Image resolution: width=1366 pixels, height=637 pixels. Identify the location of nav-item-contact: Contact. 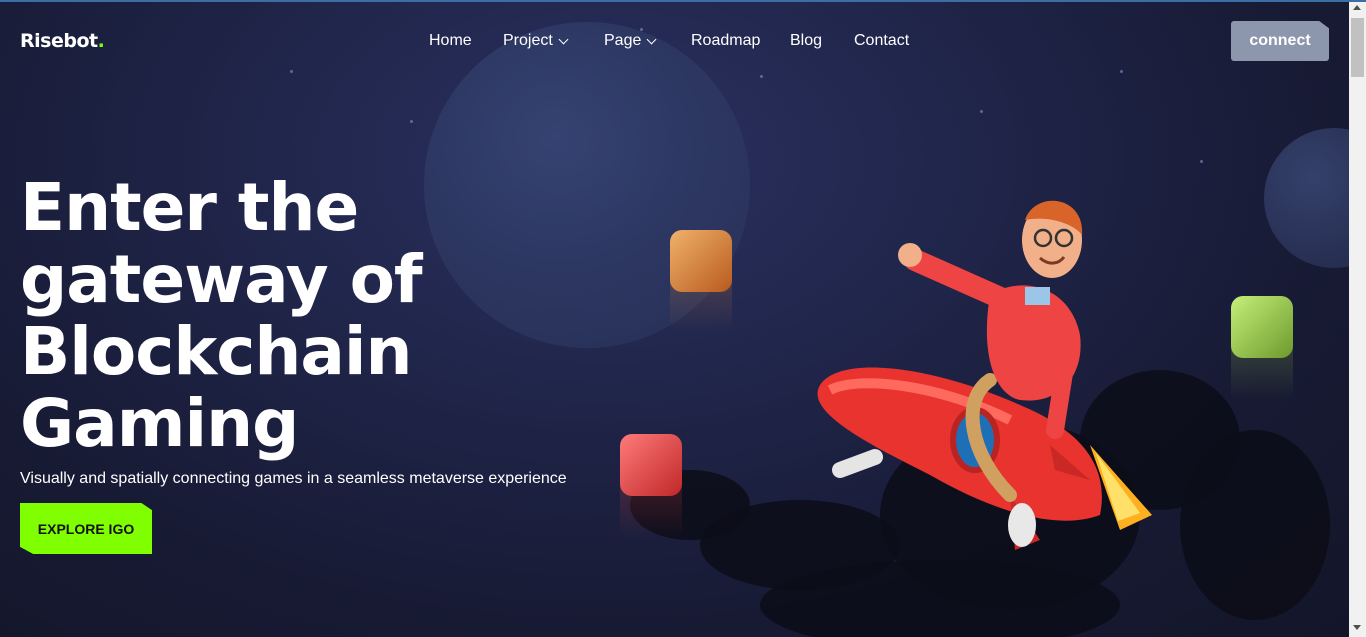
(881, 41).